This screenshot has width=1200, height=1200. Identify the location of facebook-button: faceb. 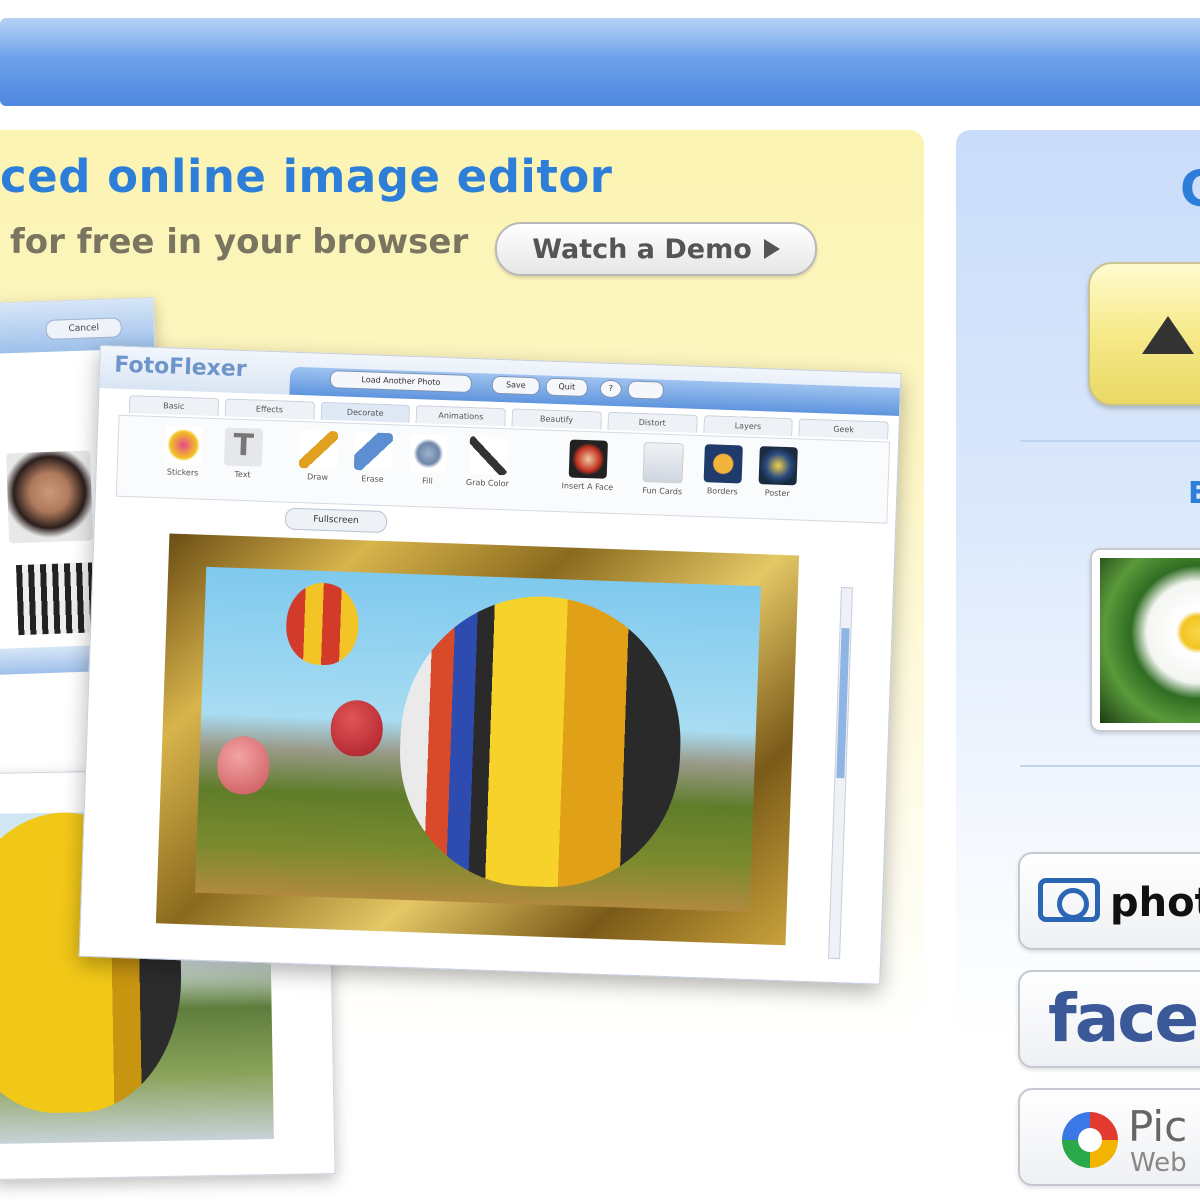
(1109, 1019).